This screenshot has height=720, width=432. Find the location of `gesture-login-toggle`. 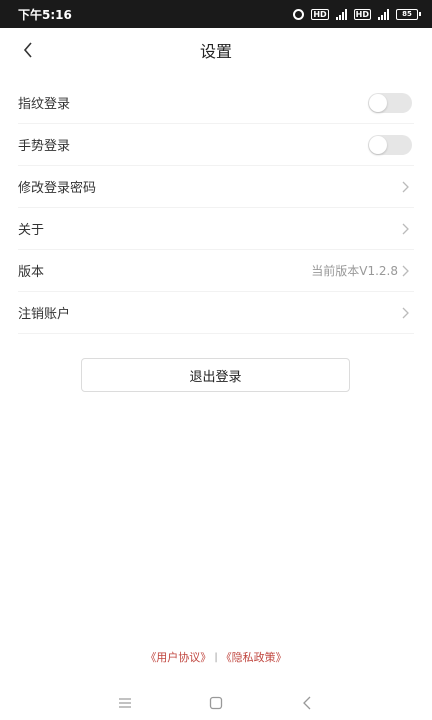

gesture-login-toggle is located at coordinates (390, 144).